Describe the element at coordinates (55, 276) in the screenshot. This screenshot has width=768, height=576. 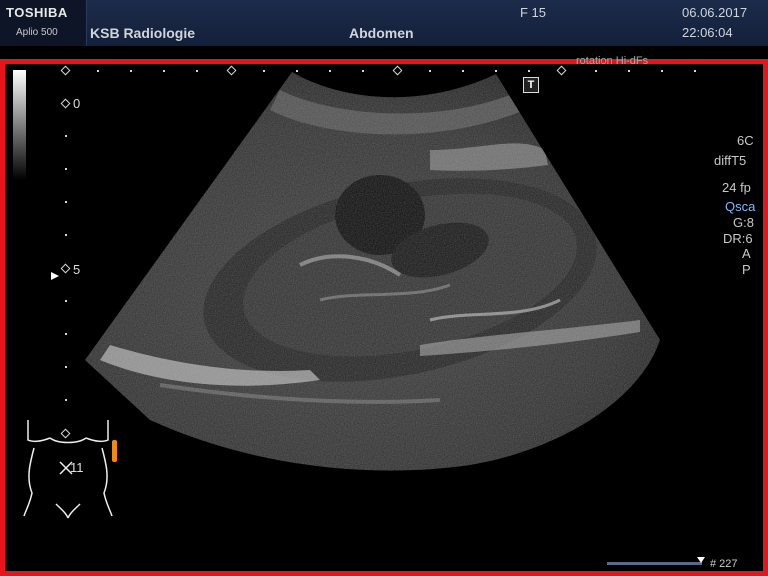
I see `focus-arrow-icon` at that location.